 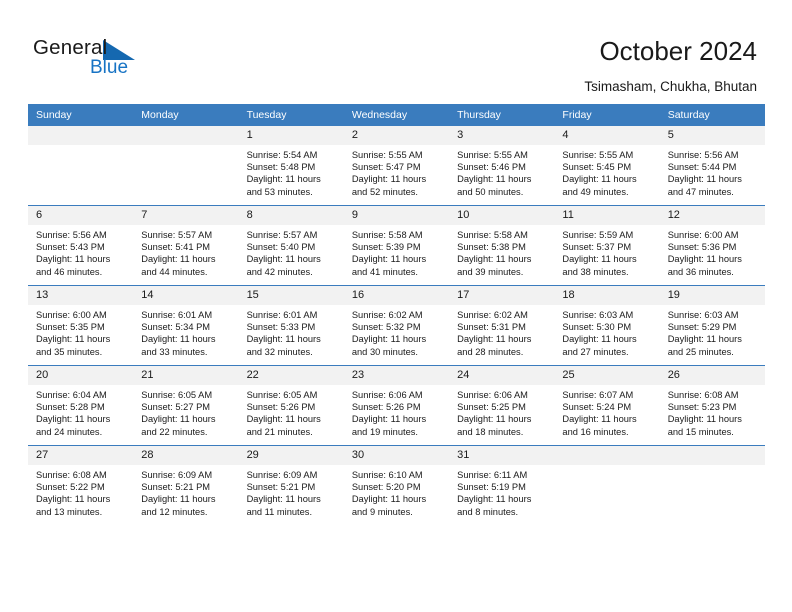 I want to click on day-number: 5, so click(x=712, y=135).